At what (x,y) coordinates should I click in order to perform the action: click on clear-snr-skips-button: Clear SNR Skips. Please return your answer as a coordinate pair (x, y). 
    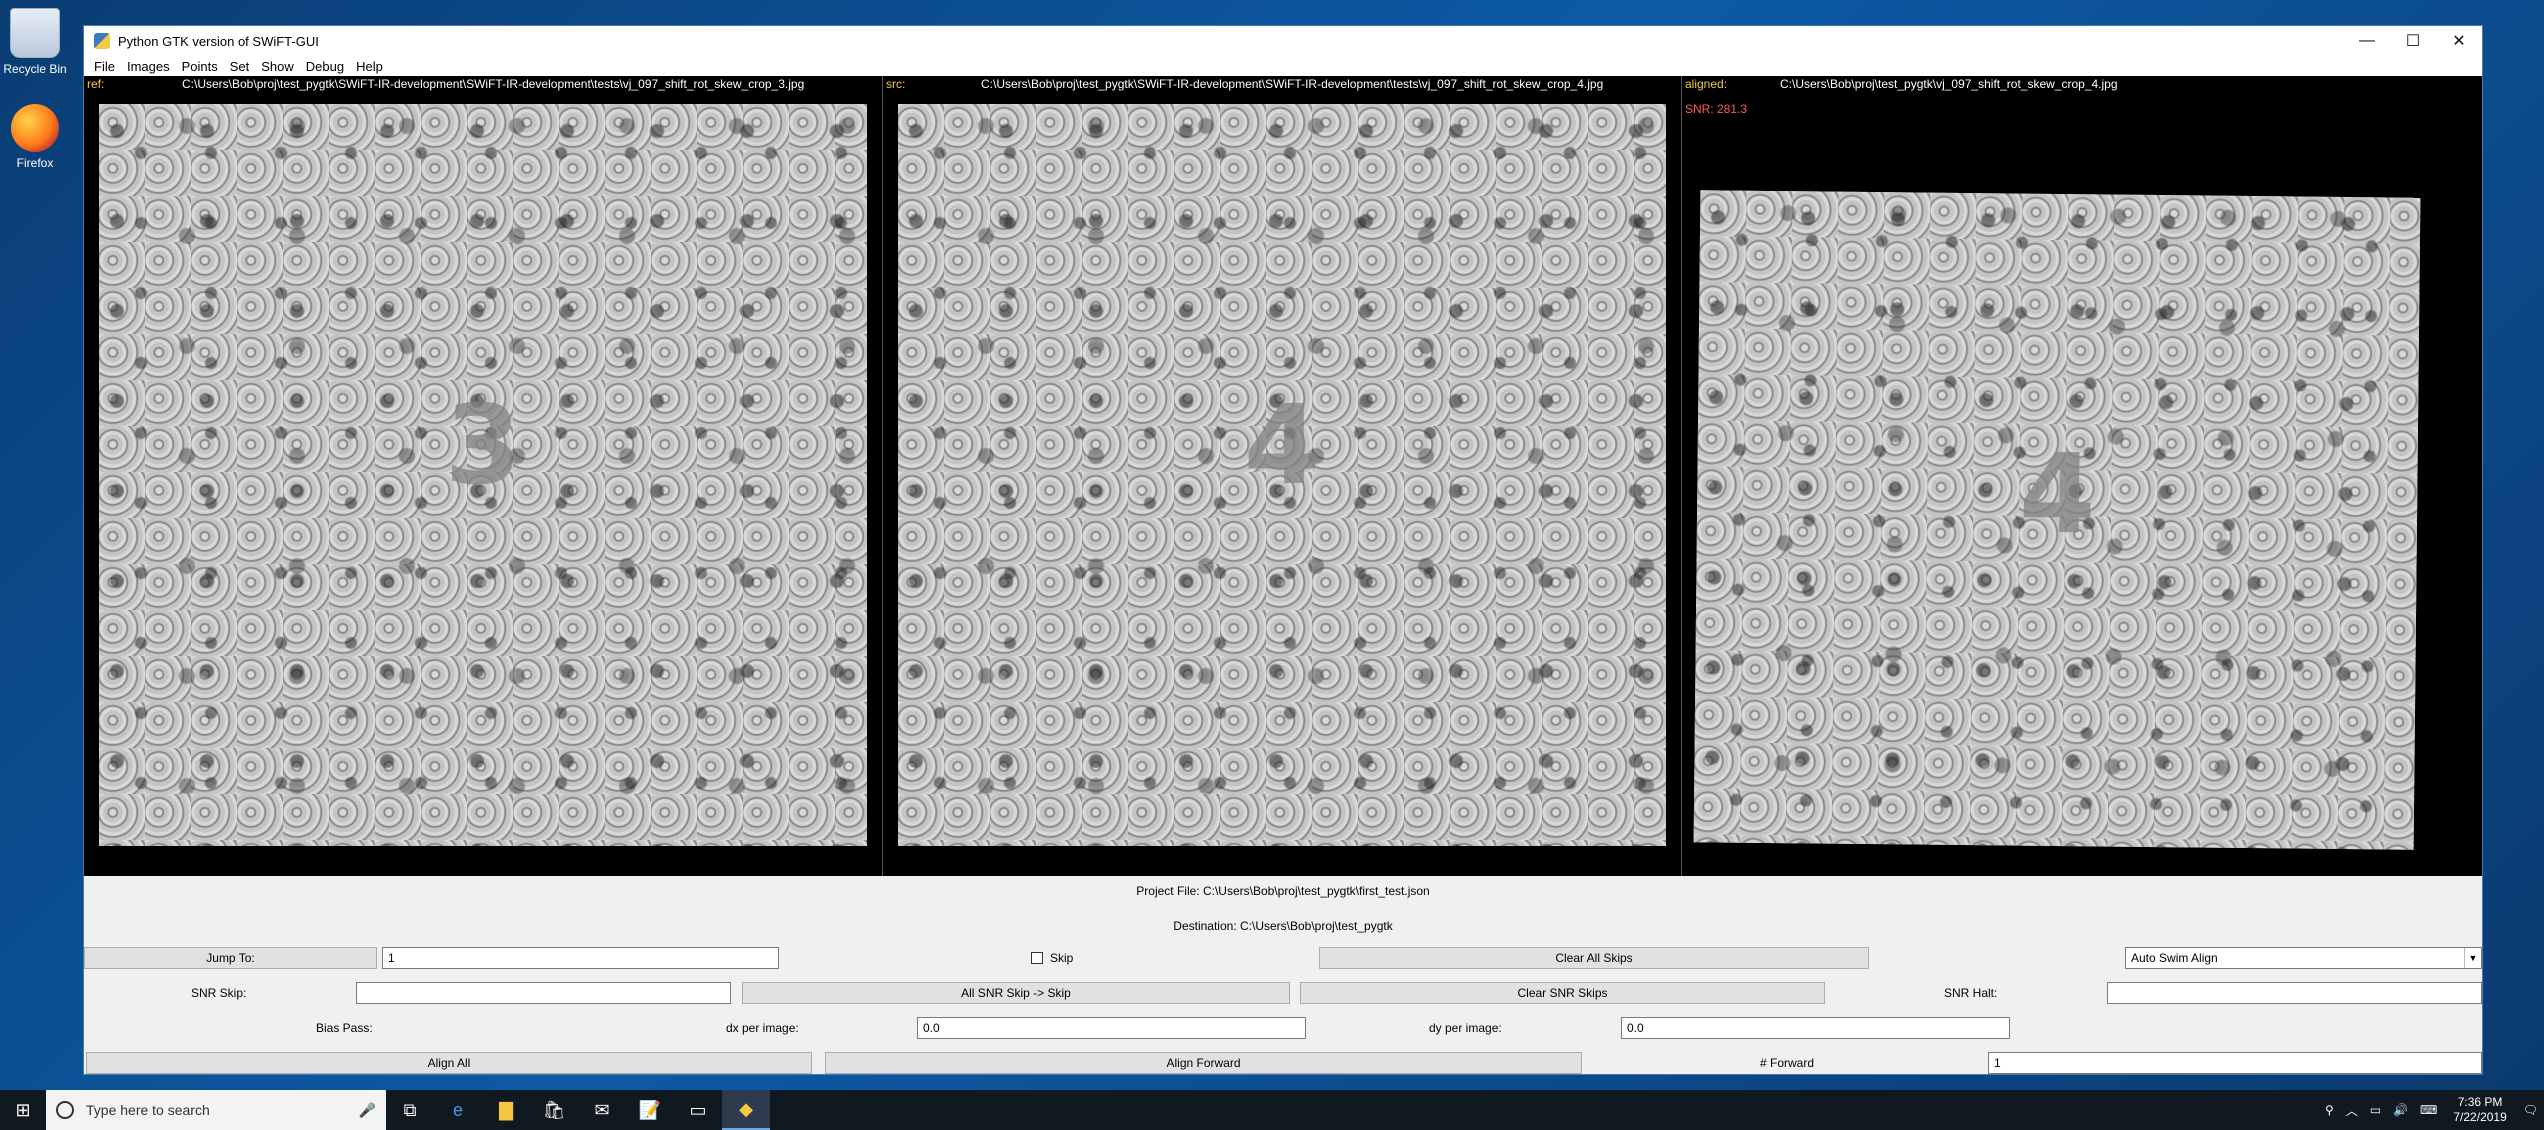
    Looking at the image, I should click on (1562, 993).